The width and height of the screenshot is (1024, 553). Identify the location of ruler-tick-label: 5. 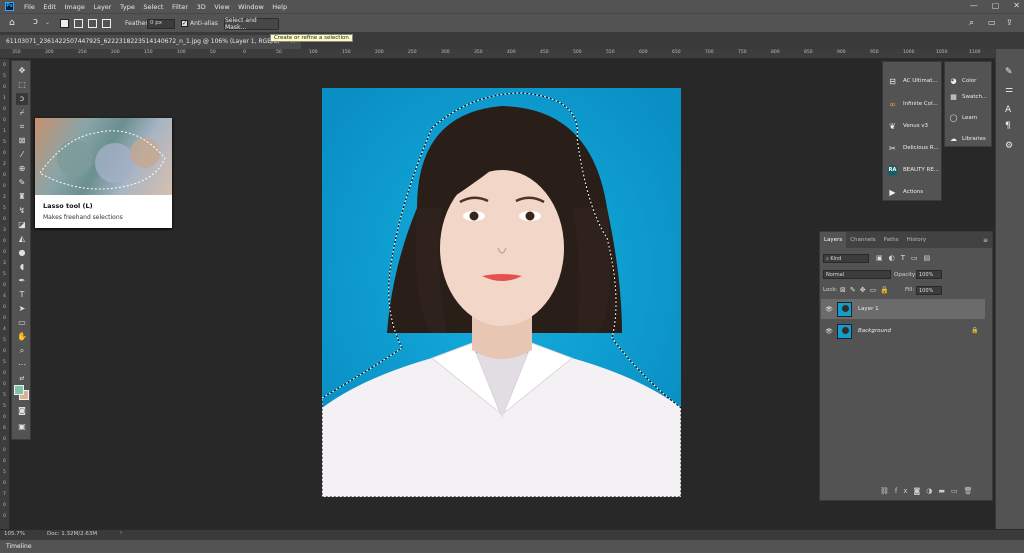
(4, 142).